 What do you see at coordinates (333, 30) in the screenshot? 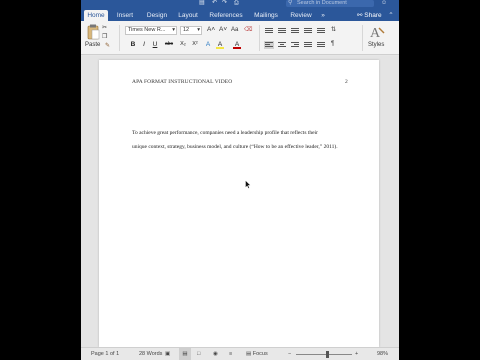
I see `sort-icon: ⇅` at bounding box center [333, 30].